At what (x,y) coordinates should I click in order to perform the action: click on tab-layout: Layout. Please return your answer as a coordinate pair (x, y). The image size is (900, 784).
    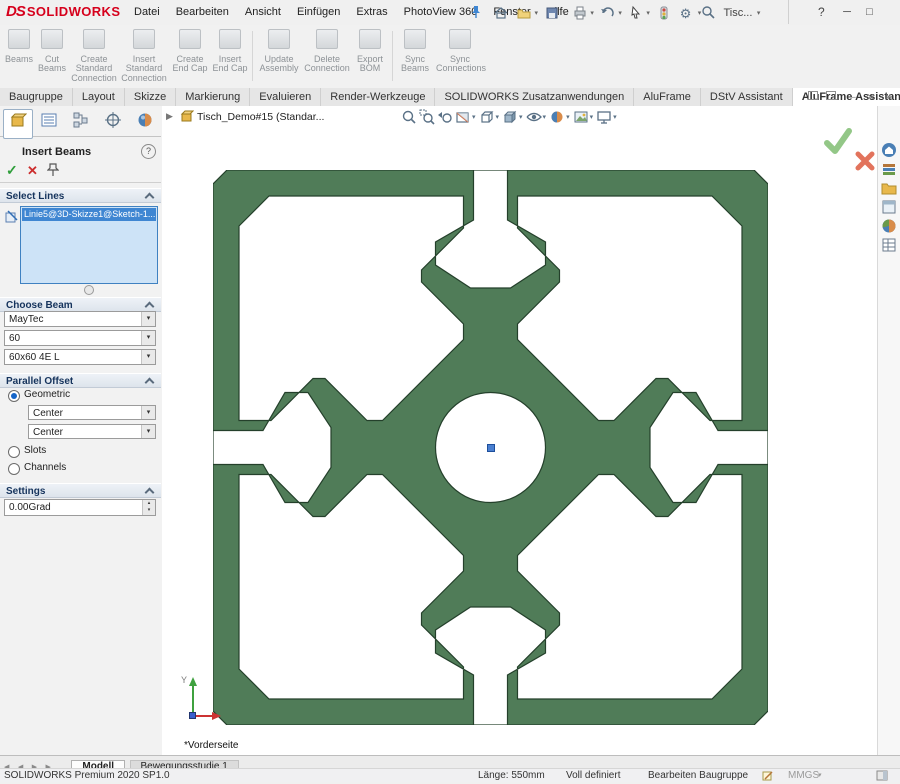
    Looking at the image, I should click on (99, 97).